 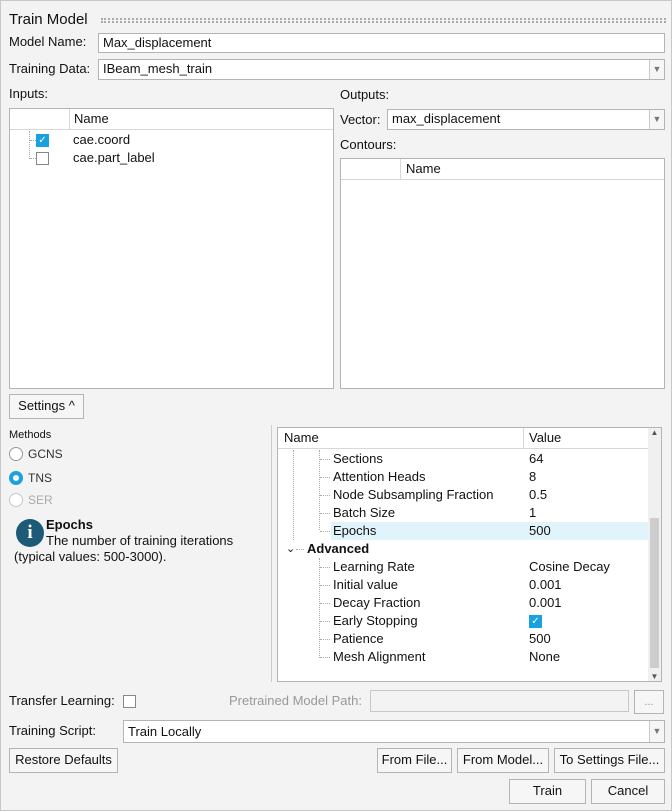 What do you see at coordinates (463, 549) in the screenshot?
I see `group-advanced: ⌄ Advanced` at bounding box center [463, 549].